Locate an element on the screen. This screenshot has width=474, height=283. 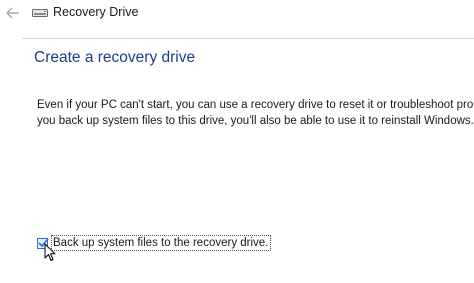
back-arrow-icon is located at coordinates (13, 13).